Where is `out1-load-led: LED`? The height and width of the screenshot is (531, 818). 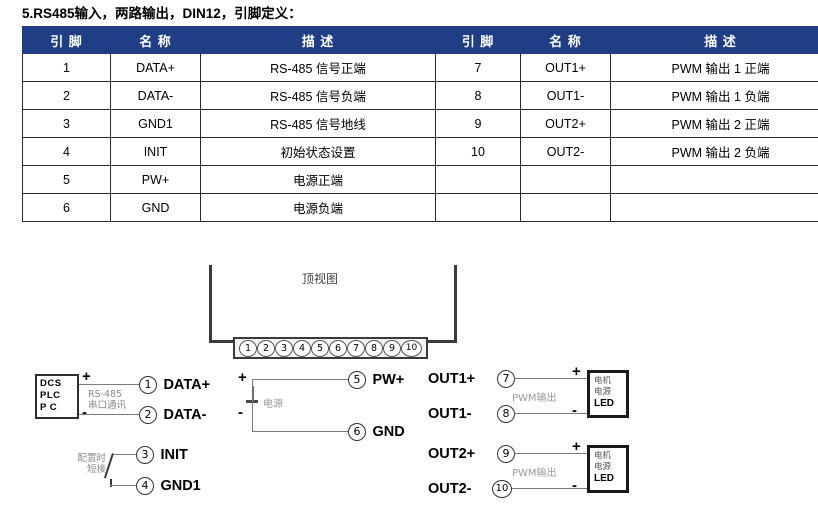
out1-load-led: LED is located at coordinates (604, 403).